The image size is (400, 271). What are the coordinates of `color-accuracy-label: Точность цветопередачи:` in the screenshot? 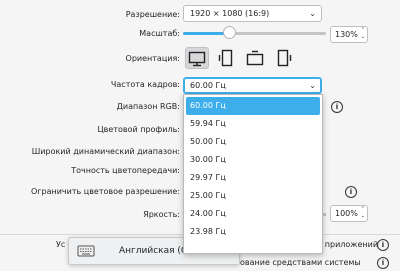 It's located at (125, 170).